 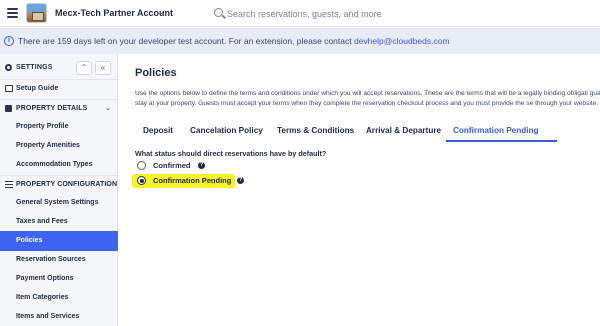 What do you see at coordinates (172, 165) in the screenshot?
I see `option-label: Confirmed` at bounding box center [172, 165].